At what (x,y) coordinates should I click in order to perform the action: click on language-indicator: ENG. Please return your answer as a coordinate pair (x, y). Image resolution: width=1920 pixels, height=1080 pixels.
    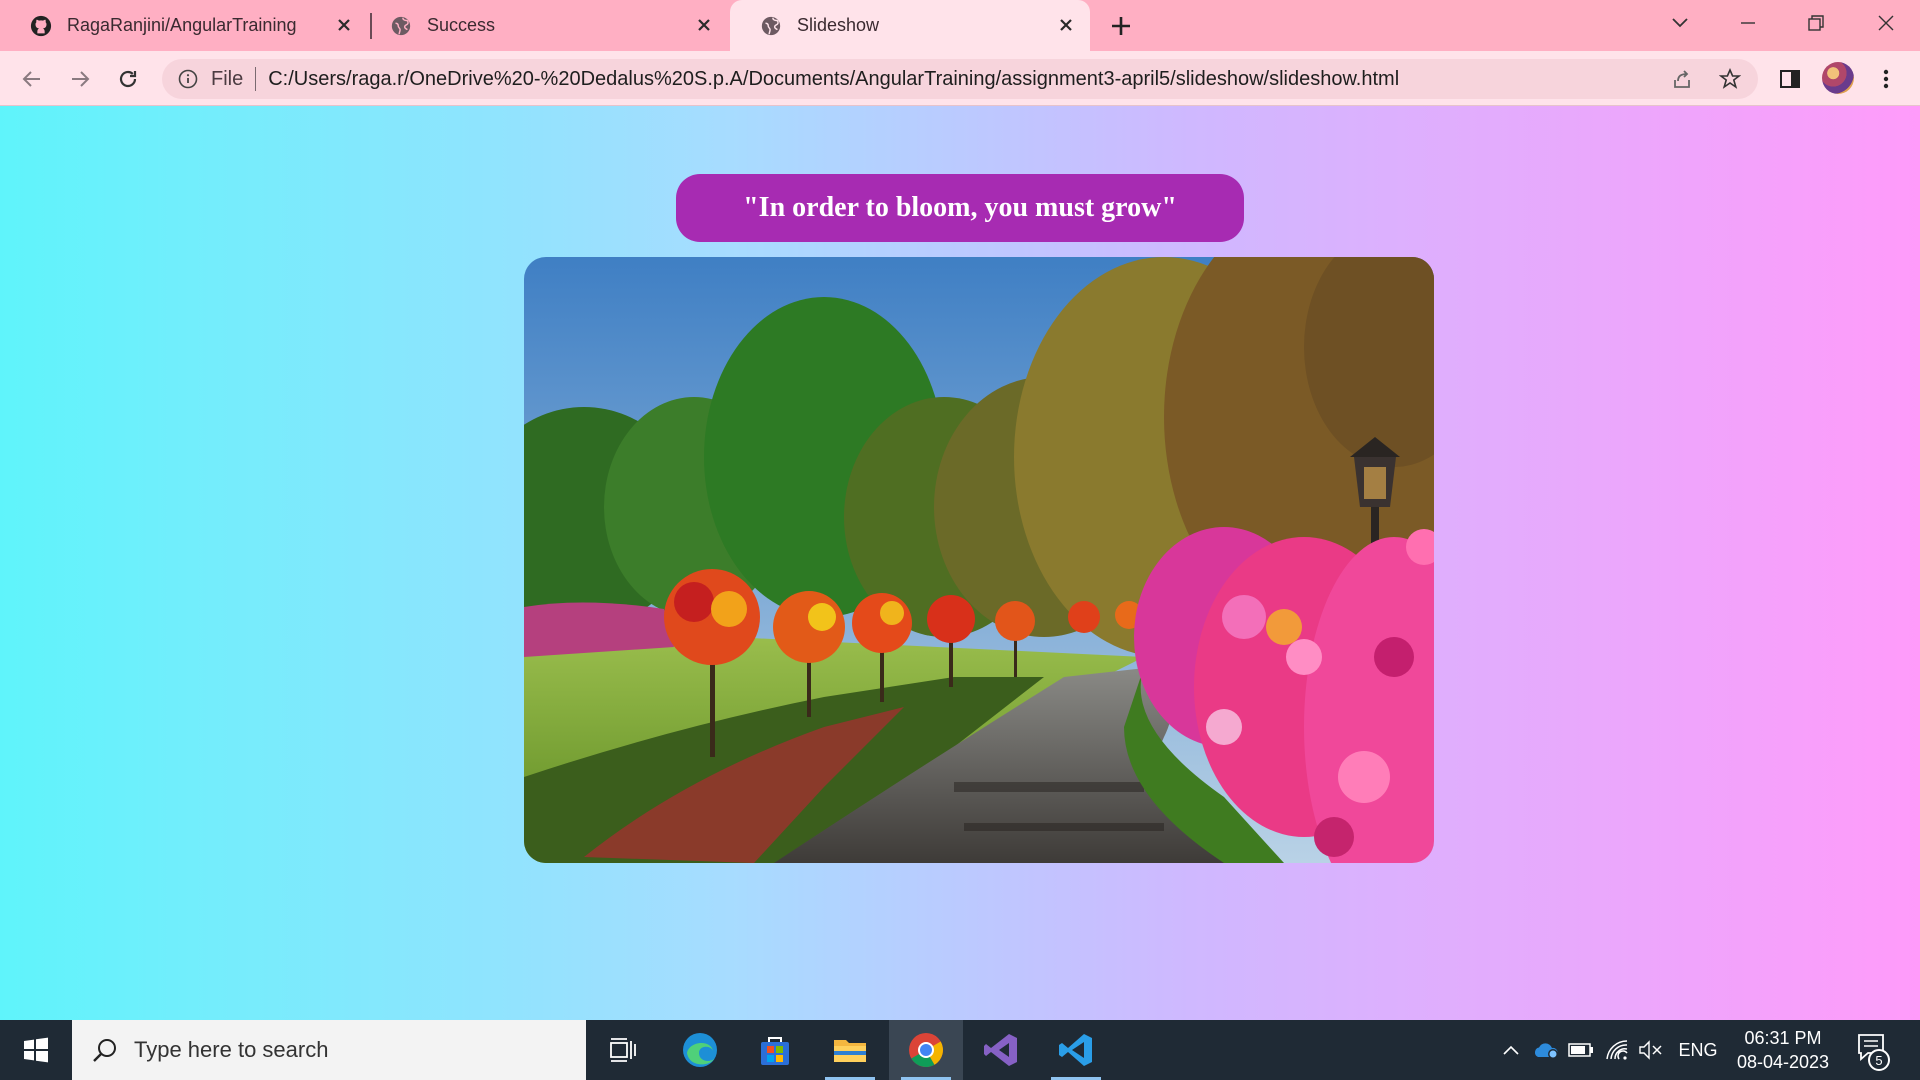
    Looking at the image, I should click on (1698, 1050).